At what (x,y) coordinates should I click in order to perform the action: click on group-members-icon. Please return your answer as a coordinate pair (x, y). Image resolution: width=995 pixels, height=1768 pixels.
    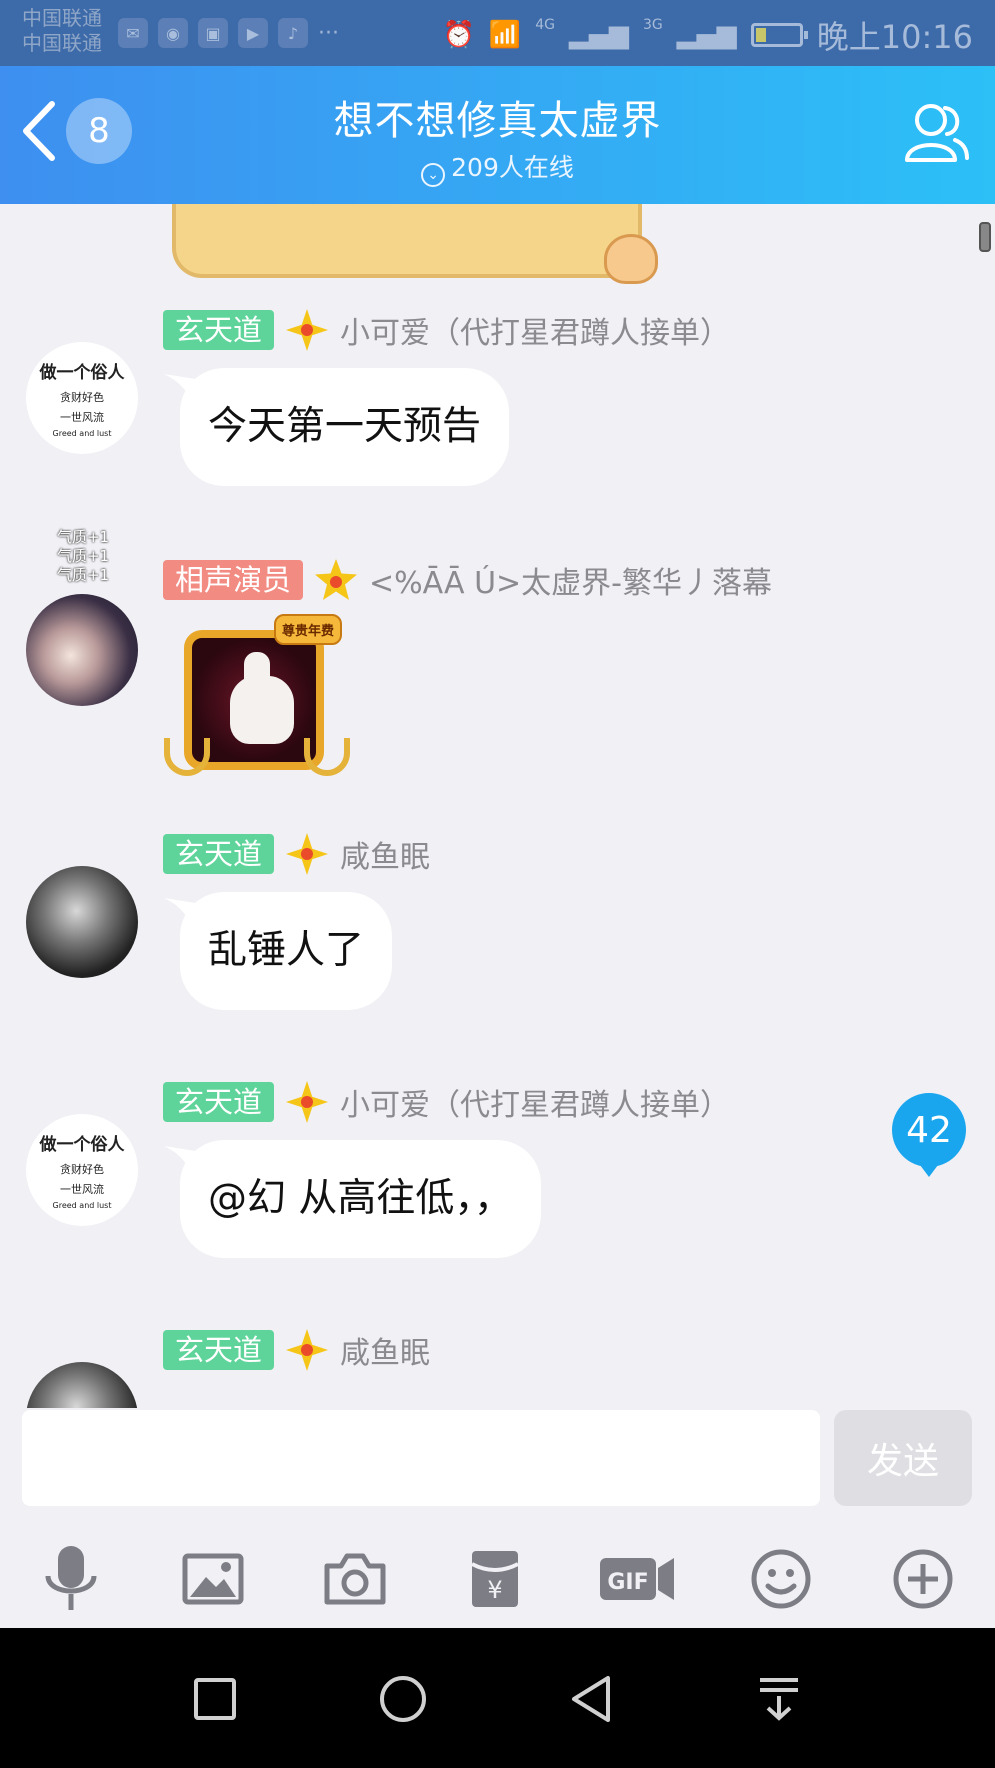
    Looking at the image, I should click on (936, 133).